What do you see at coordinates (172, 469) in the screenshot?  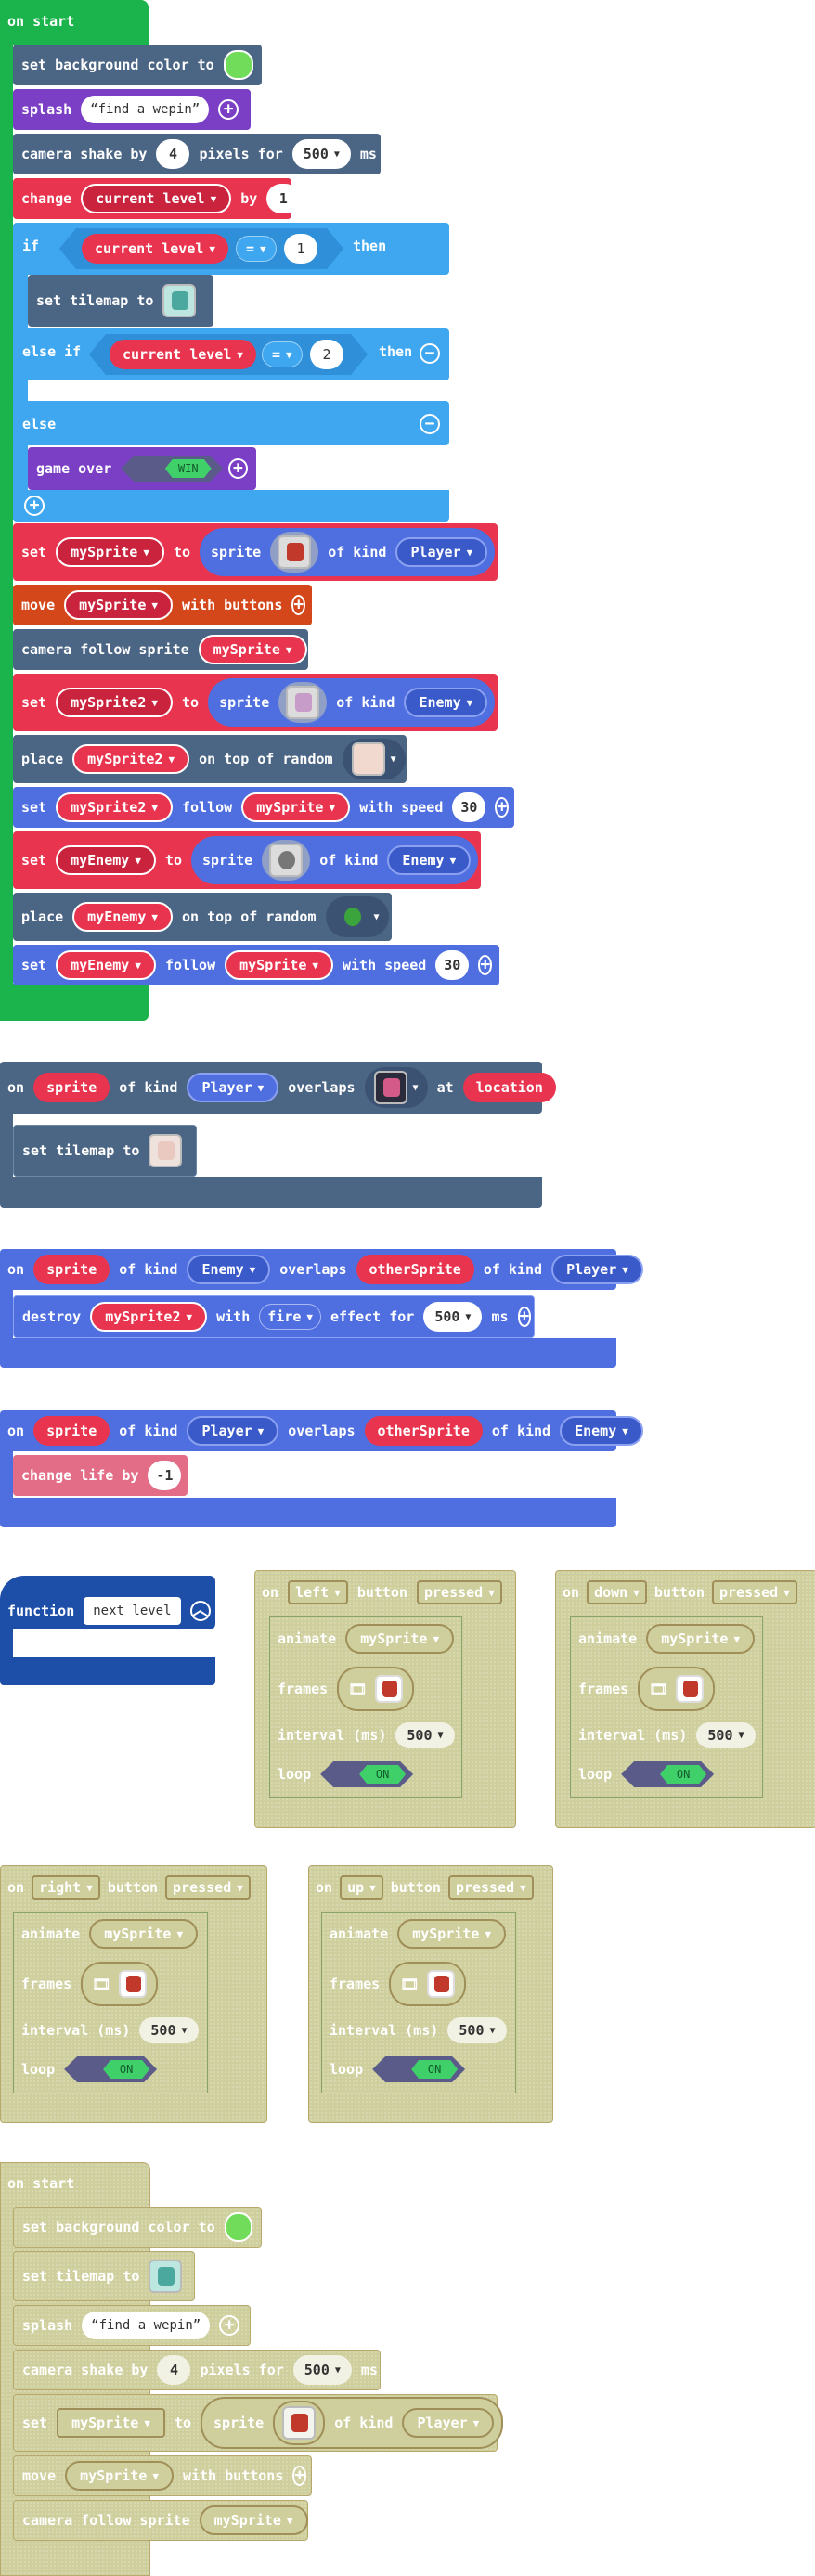 I see `win-toggle: WIN` at bounding box center [172, 469].